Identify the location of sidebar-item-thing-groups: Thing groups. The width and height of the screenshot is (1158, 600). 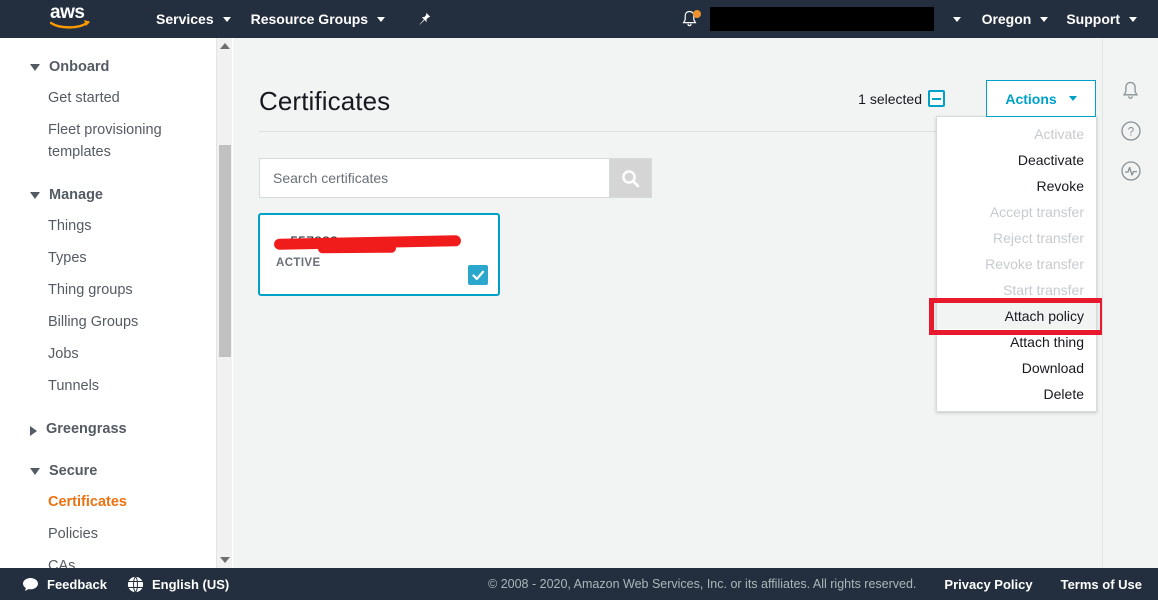
(108, 290).